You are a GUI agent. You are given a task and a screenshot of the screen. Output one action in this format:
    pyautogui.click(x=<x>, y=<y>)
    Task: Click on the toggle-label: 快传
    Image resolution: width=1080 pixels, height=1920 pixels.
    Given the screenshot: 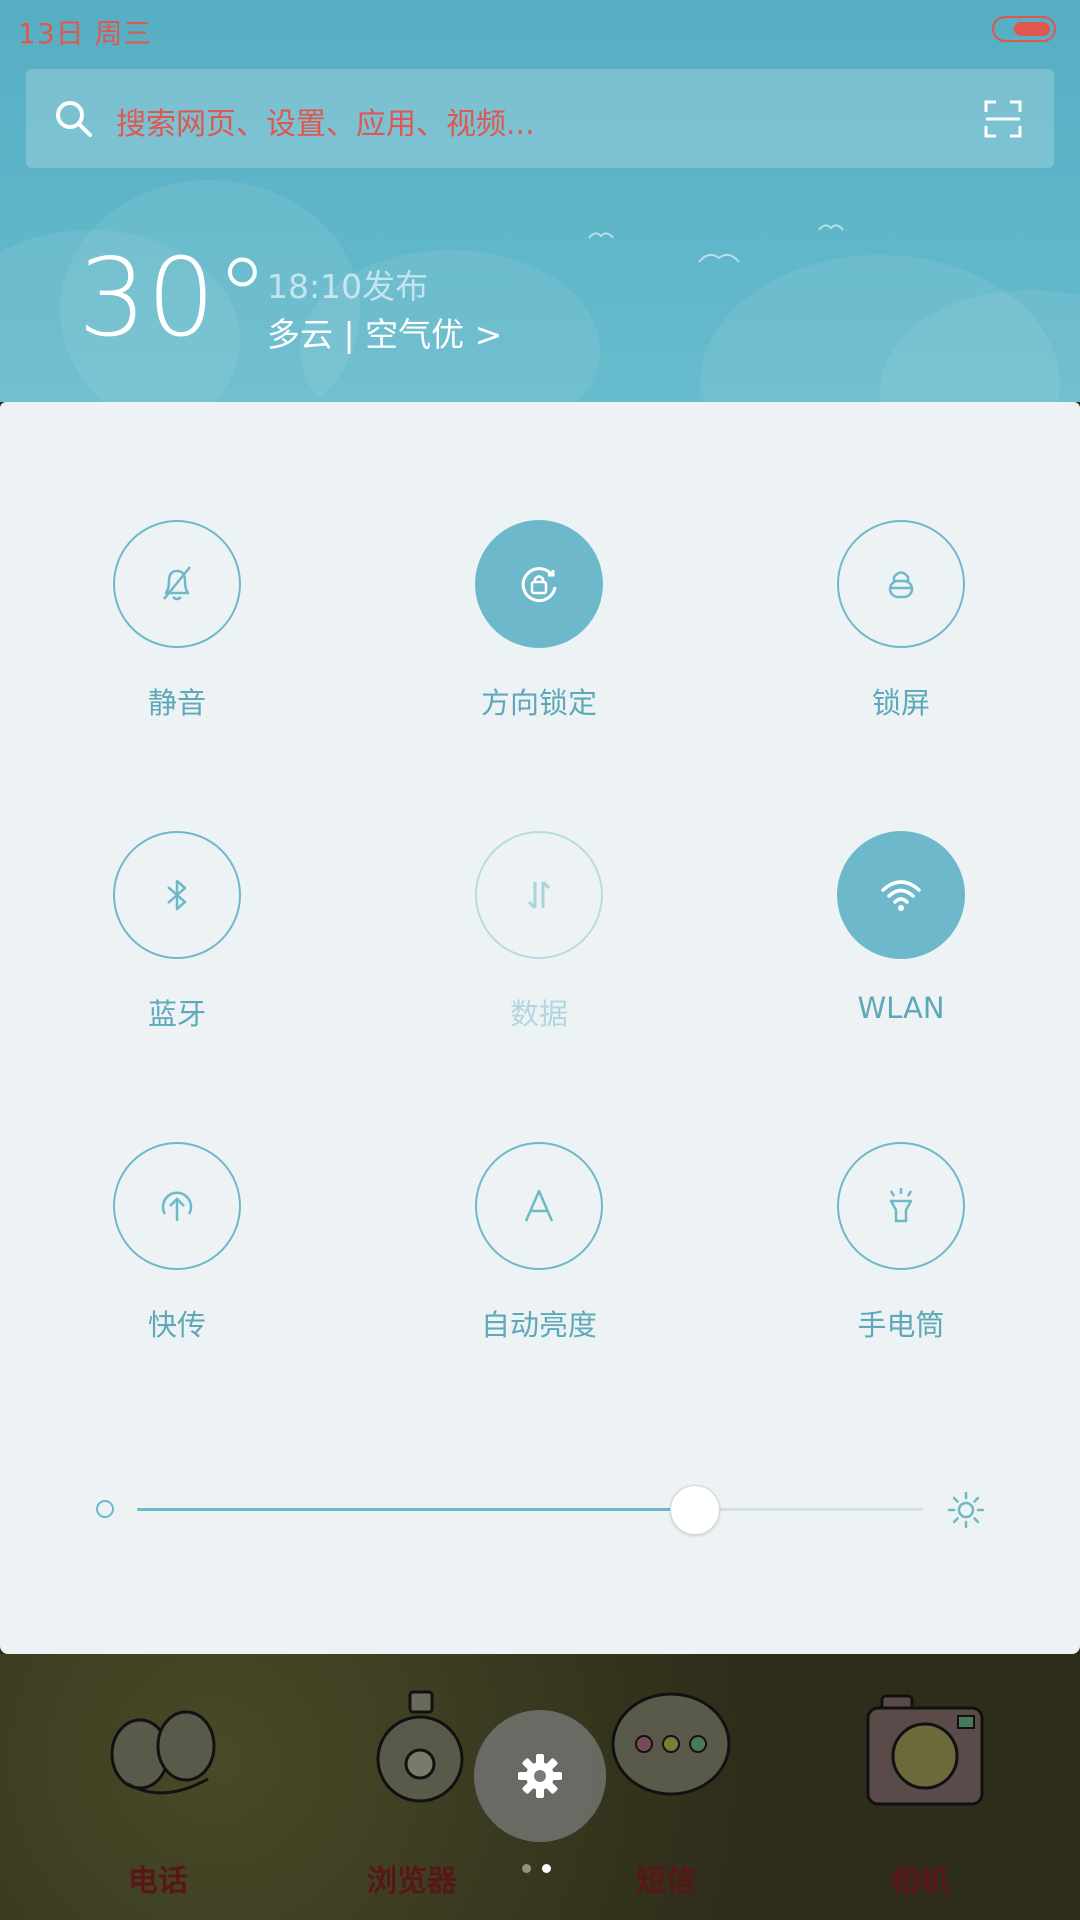 What is the action you would take?
    pyautogui.click(x=176, y=1325)
    